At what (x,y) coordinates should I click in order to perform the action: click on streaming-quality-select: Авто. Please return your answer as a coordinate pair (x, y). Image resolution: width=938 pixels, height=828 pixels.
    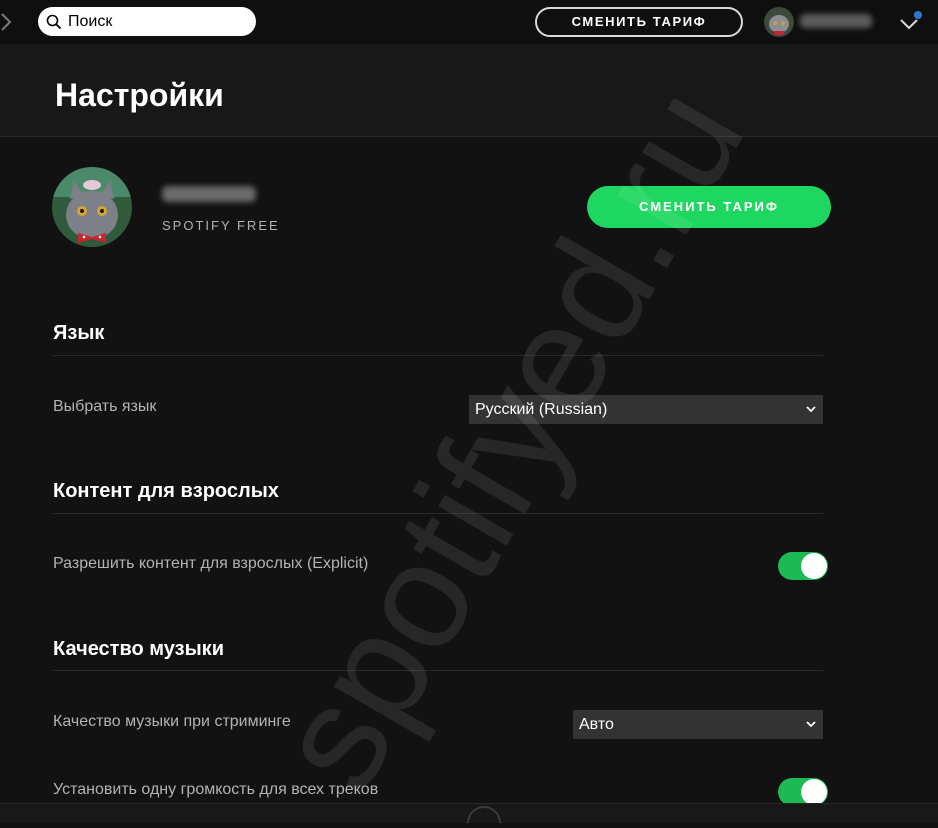
    Looking at the image, I should click on (698, 724).